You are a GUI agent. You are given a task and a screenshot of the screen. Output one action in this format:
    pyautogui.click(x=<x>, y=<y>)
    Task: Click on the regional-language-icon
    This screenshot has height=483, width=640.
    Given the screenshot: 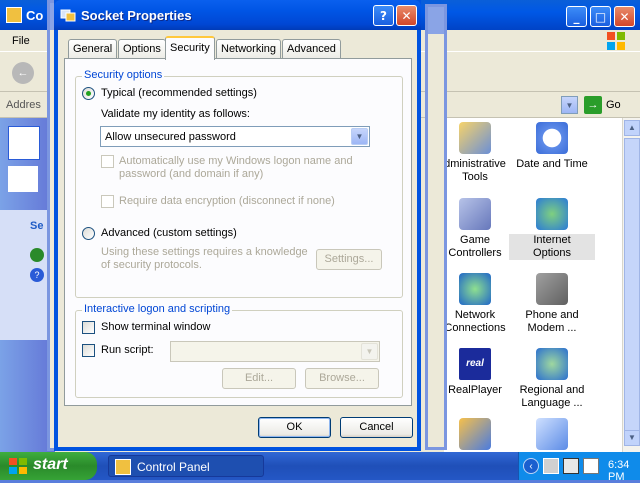 What is the action you would take?
    pyautogui.click(x=552, y=364)
    